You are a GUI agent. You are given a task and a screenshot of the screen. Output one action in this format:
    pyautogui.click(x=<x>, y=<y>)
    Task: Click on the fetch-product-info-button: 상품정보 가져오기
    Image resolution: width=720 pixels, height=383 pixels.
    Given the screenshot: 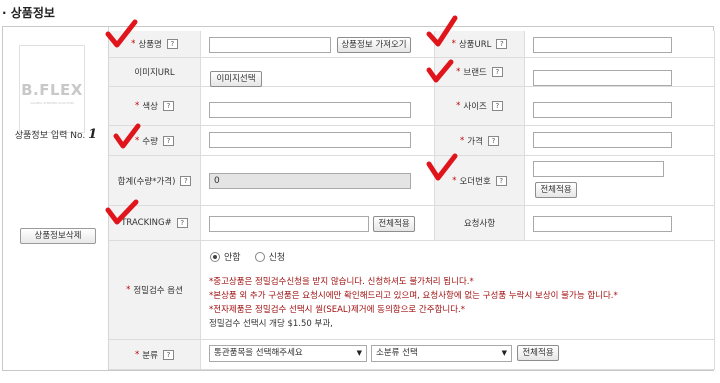 What is the action you would take?
    pyautogui.click(x=374, y=45)
    